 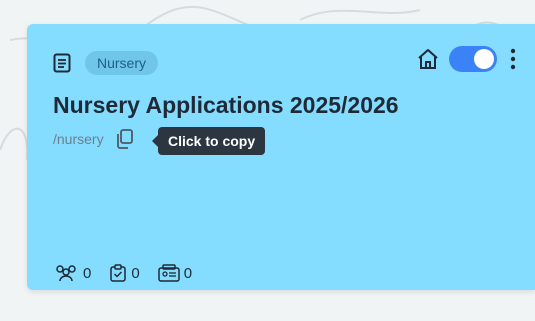 I want to click on participants-count: 0, so click(x=87, y=273).